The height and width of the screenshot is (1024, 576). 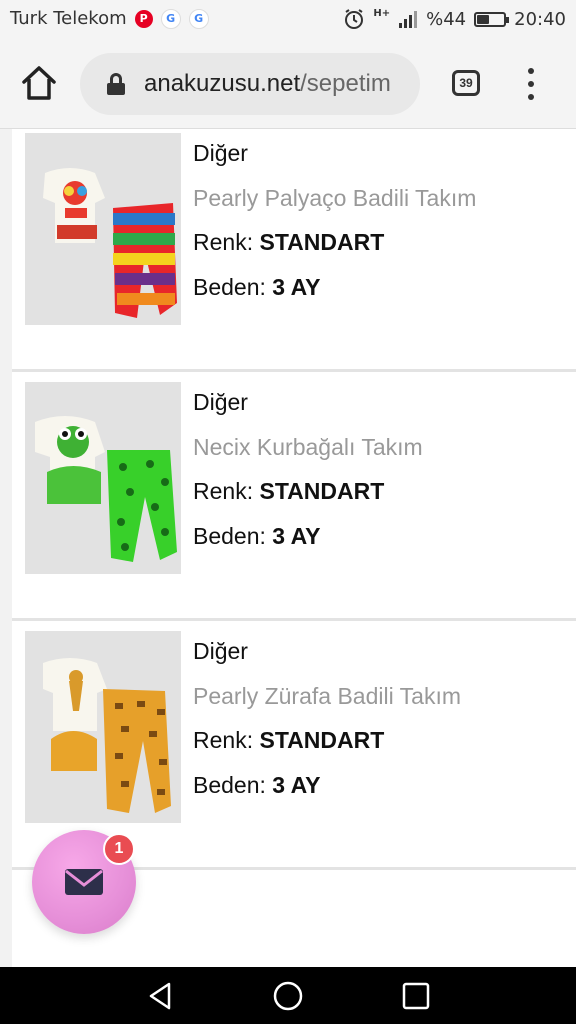 I want to click on battery-percent: %44, so click(x=446, y=19).